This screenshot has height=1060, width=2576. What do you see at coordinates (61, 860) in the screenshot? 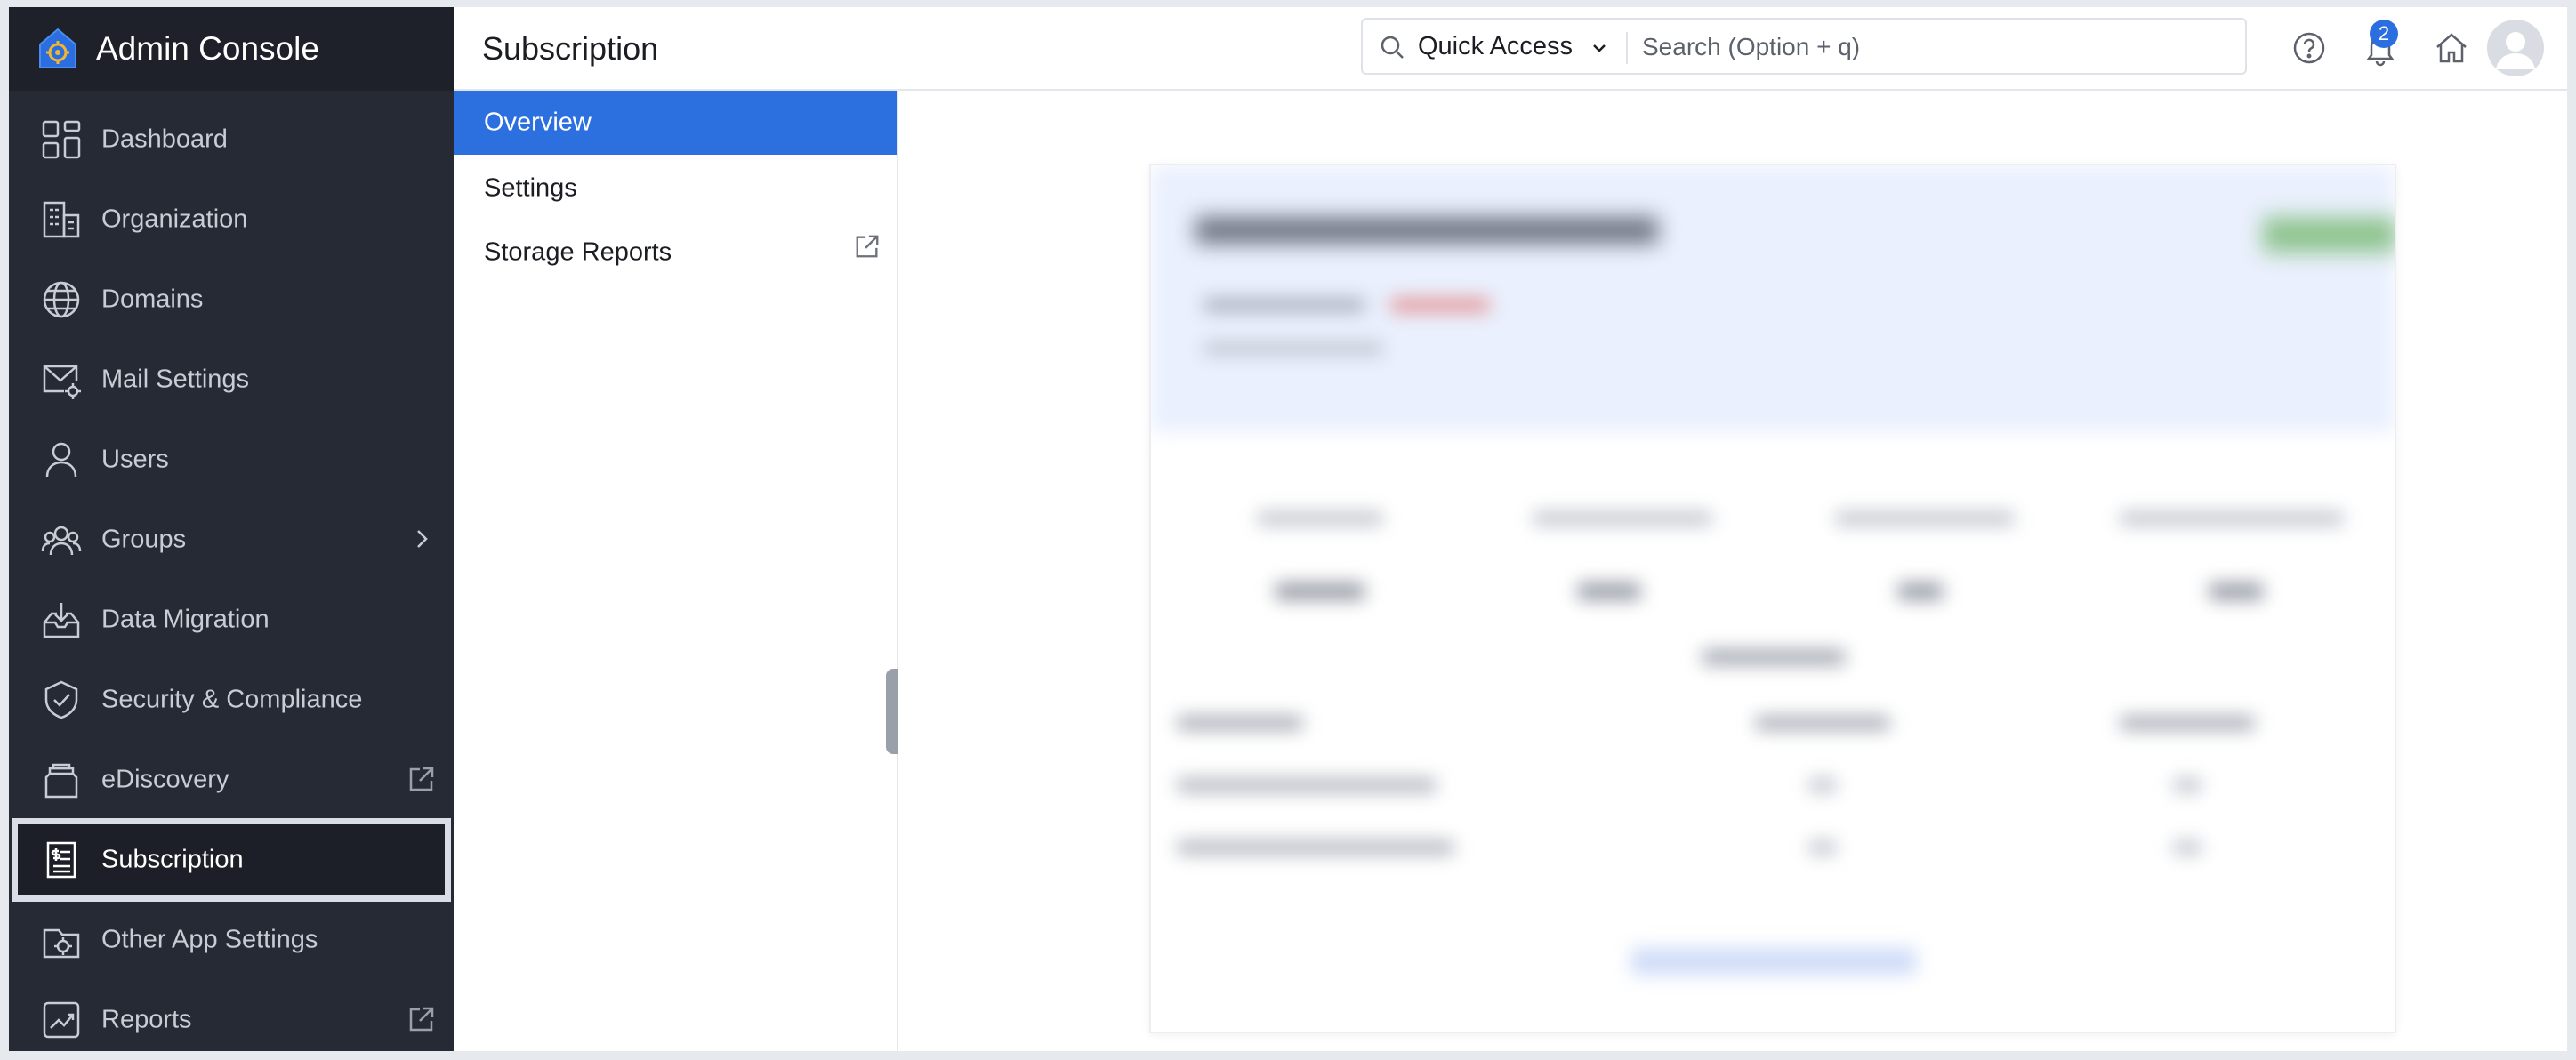
I see `subscription-icon` at bounding box center [61, 860].